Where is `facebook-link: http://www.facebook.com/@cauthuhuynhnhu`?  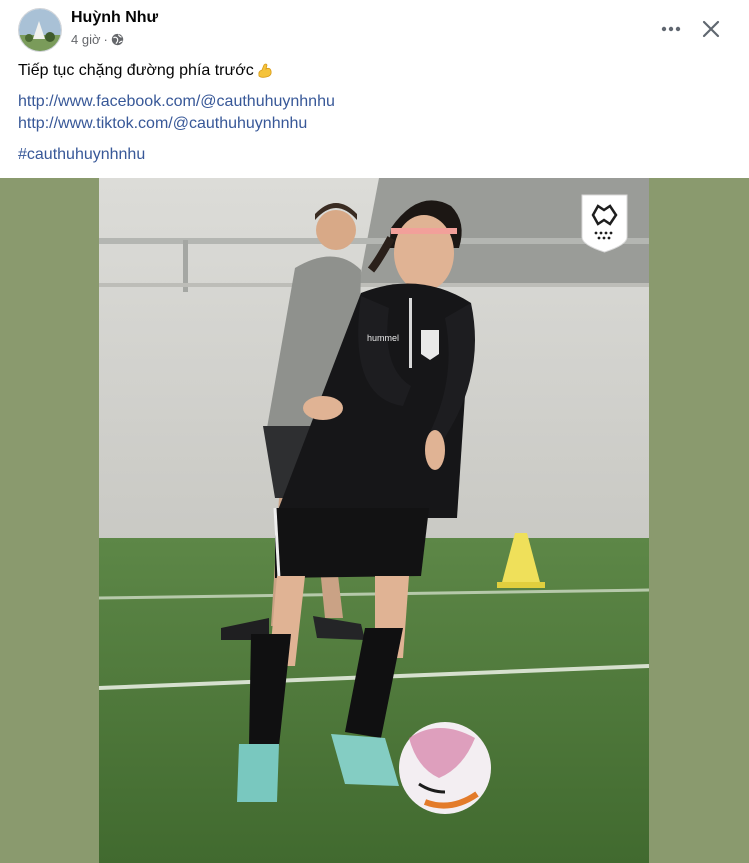 facebook-link: http://www.facebook.com/@cauthuhuynhnhu is located at coordinates (176, 102).